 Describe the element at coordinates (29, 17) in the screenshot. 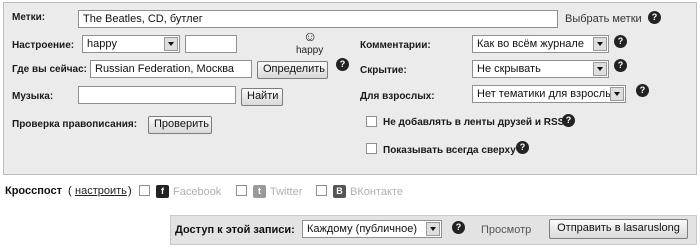

I see `tags-label: Метки:` at that location.